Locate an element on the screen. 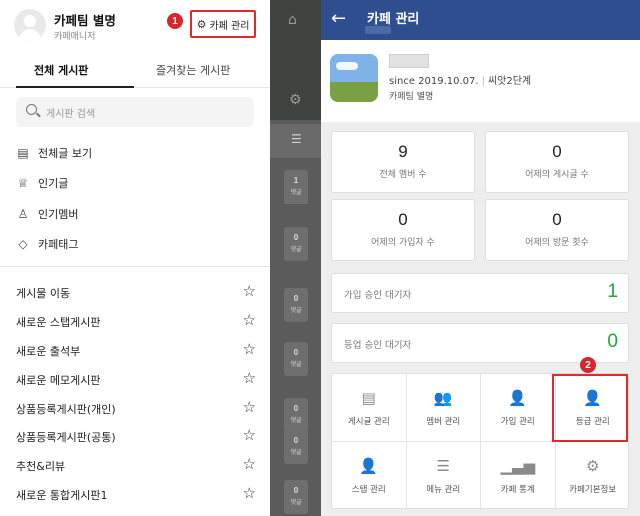 The image size is (640, 516). menu-management-button: ☰ 메뉴 관리 is located at coordinates (444, 476).